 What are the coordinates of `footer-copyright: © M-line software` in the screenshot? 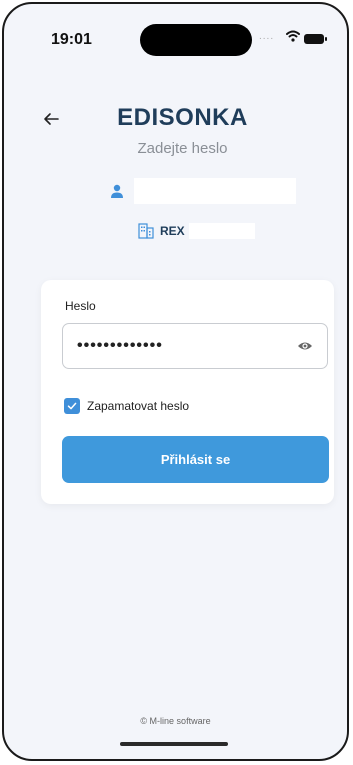 It's located at (175, 721).